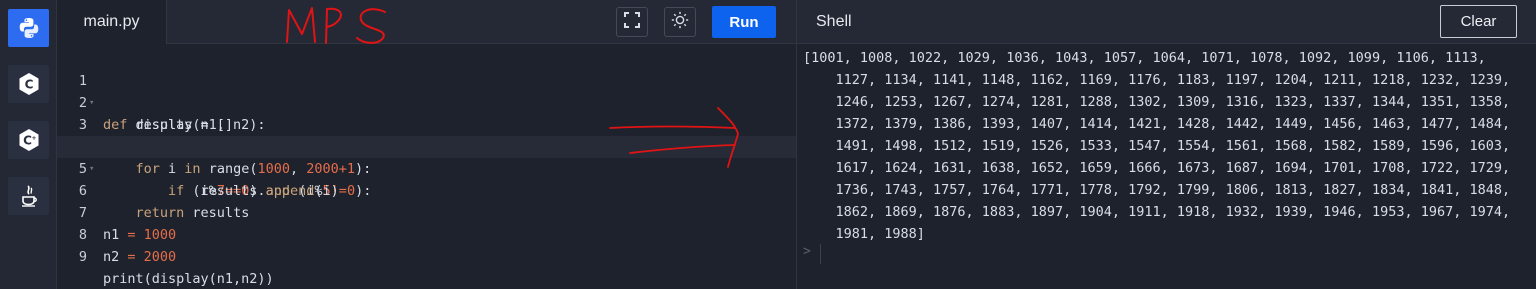 This screenshot has height=289, width=1536. Describe the element at coordinates (188, 279) in the screenshot. I see `code-text: print(display(n1,n2))` at that location.